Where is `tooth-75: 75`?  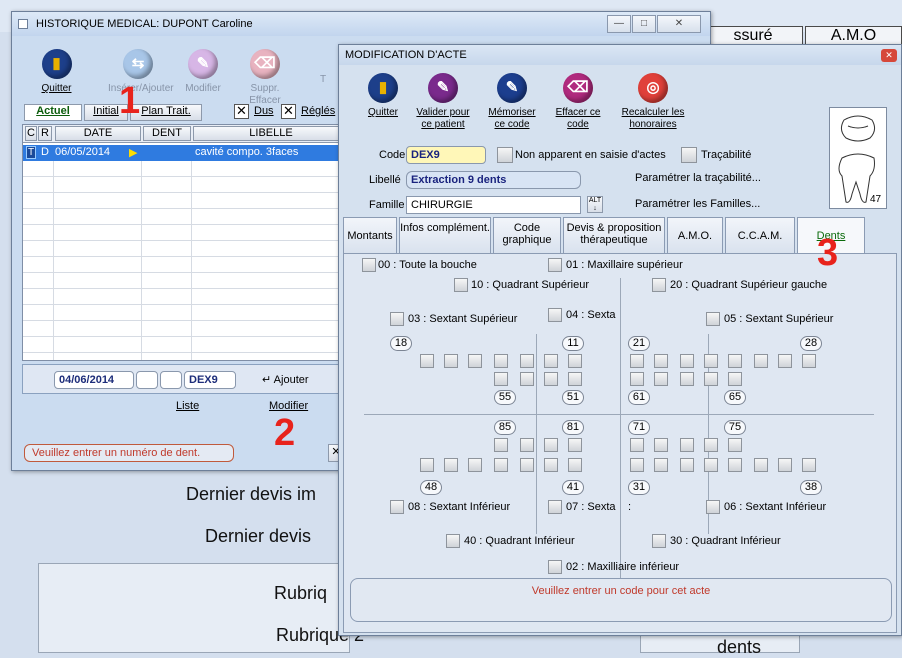
tooth-75: 75 is located at coordinates (735, 427).